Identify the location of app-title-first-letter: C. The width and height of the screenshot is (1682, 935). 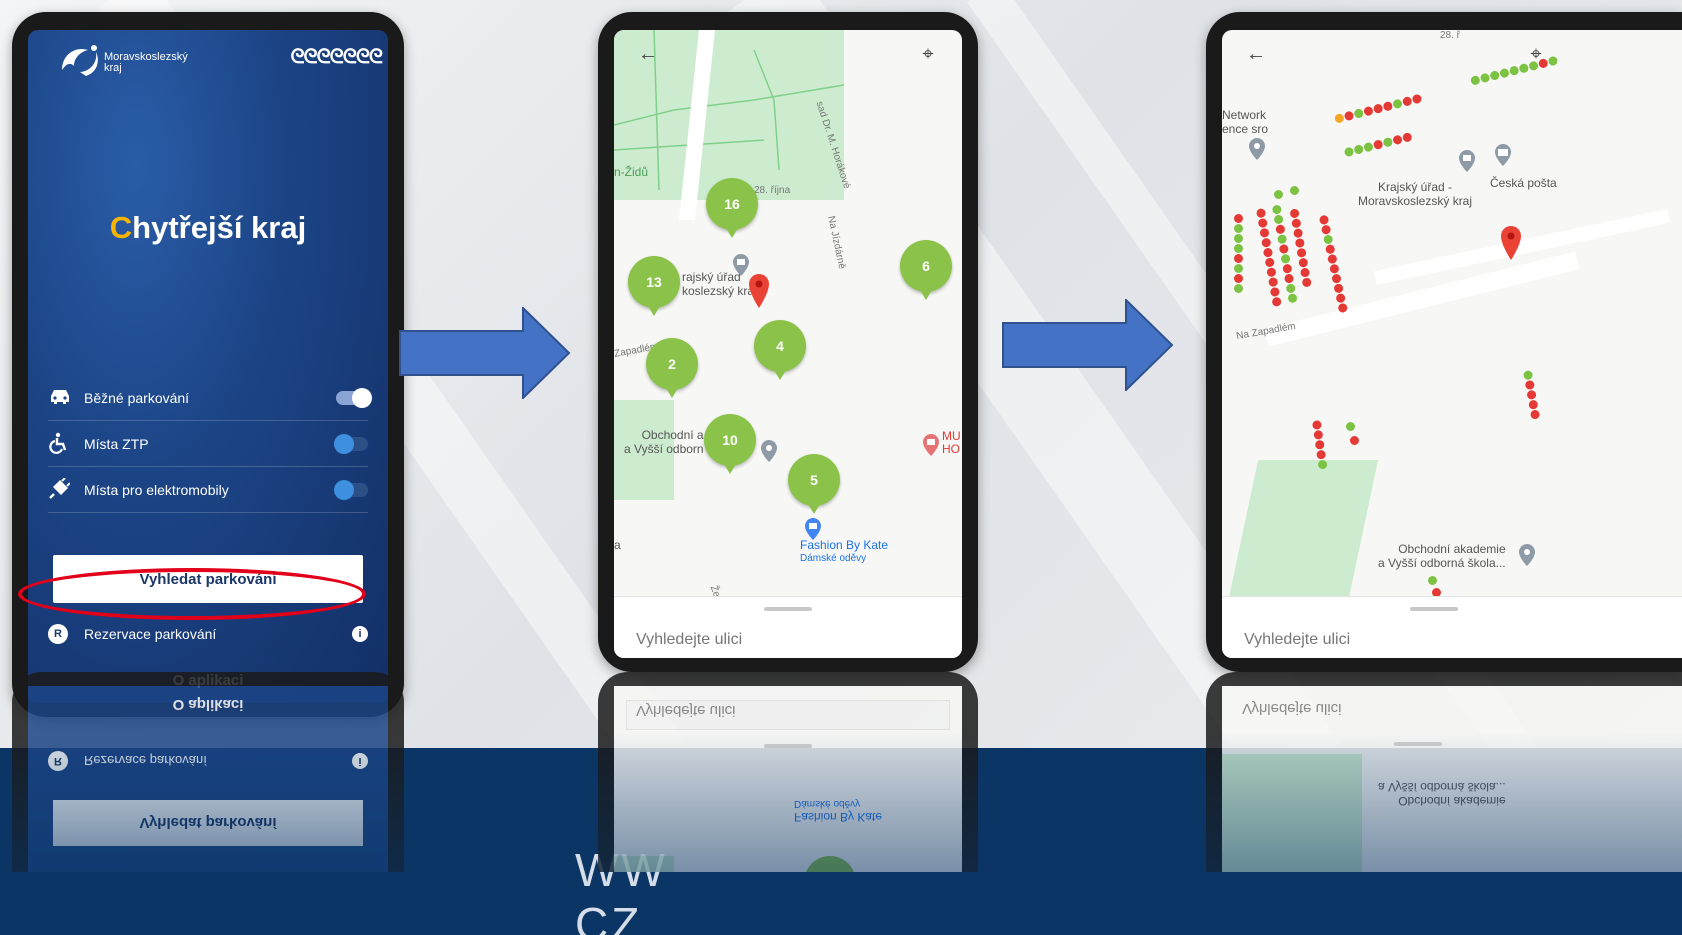
(121, 227).